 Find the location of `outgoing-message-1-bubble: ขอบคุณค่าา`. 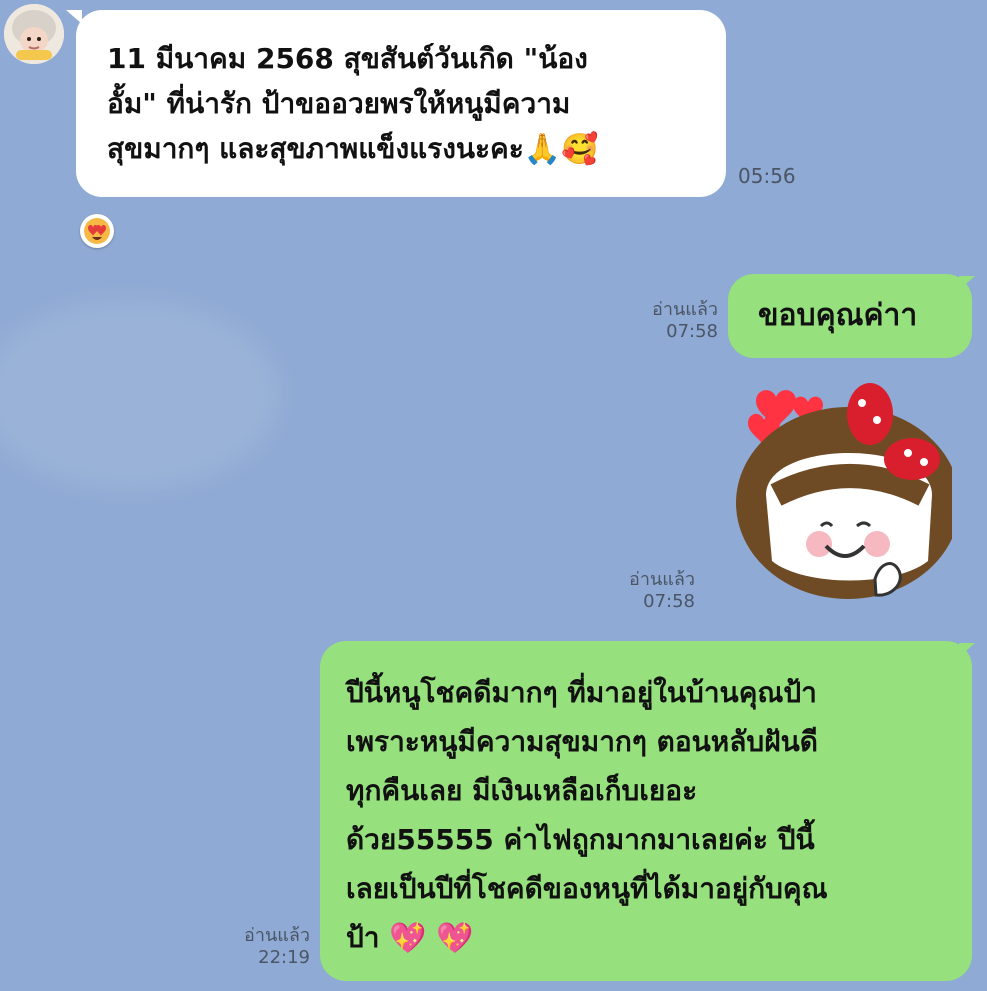

outgoing-message-1-bubble: ขอบคุณค่าา is located at coordinates (850, 316).